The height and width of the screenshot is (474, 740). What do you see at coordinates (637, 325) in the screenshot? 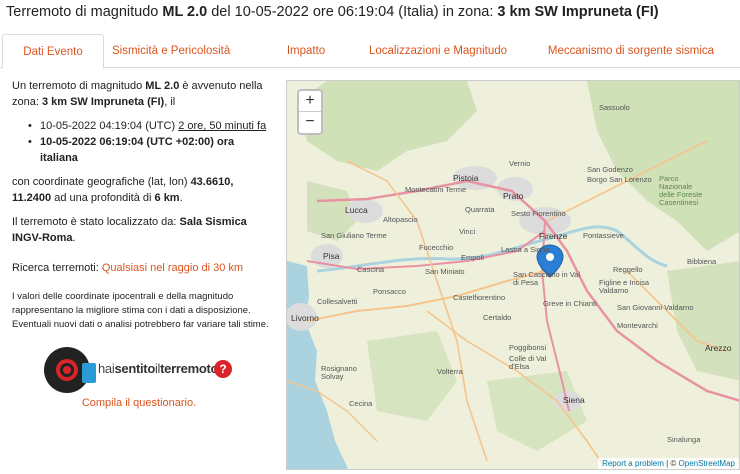
I see `map-label: Montevarchi` at bounding box center [637, 325].